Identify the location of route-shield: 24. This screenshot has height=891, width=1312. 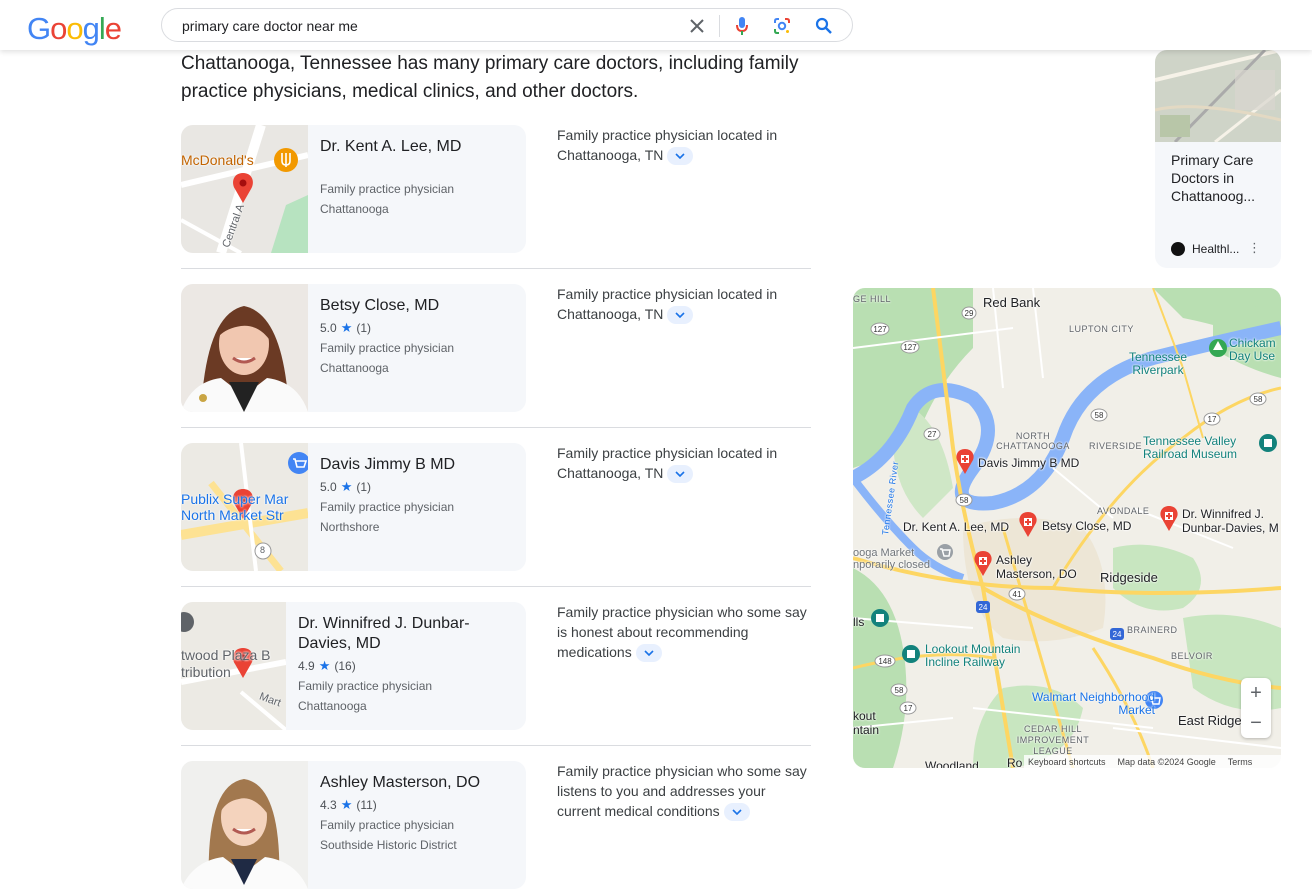
(983, 607).